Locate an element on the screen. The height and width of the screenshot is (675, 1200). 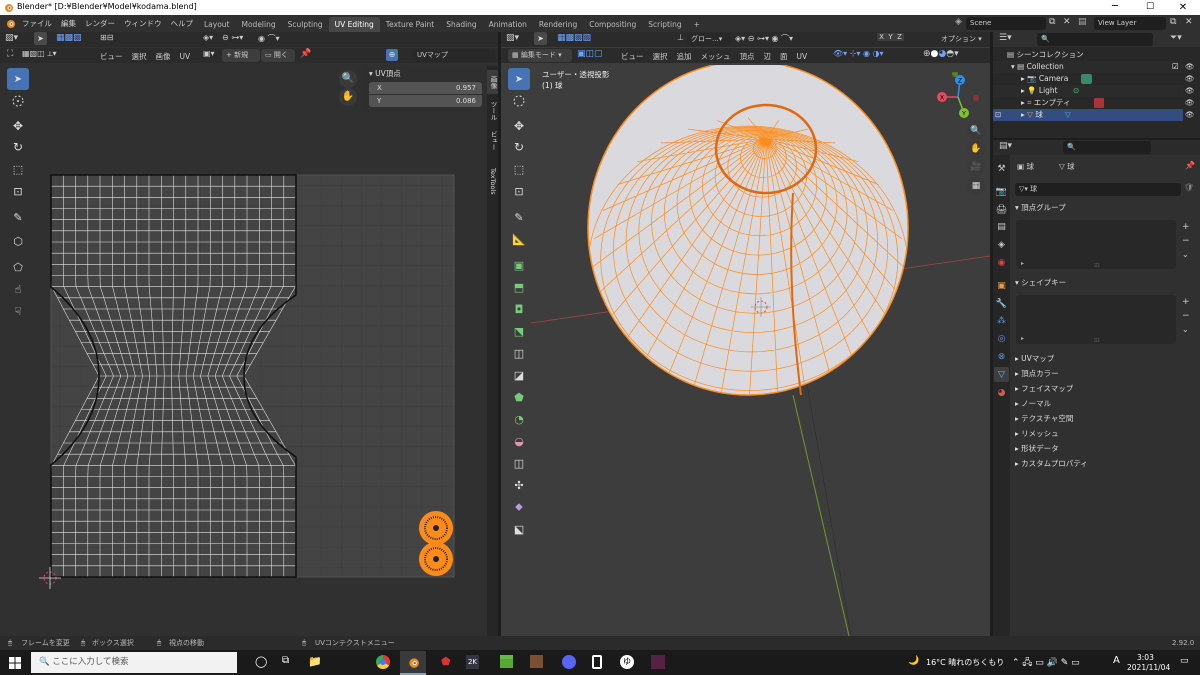
vp-zoom-icon: 🔍 is located at coordinates (976, 131).